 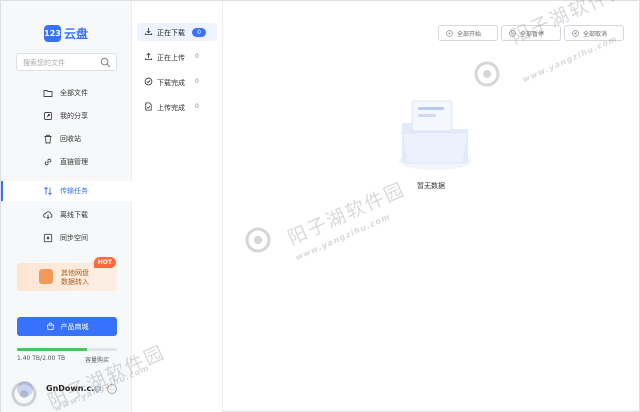 What do you see at coordinates (48, 238) in the screenshot?
I see `sync-icon` at bounding box center [48, 238].